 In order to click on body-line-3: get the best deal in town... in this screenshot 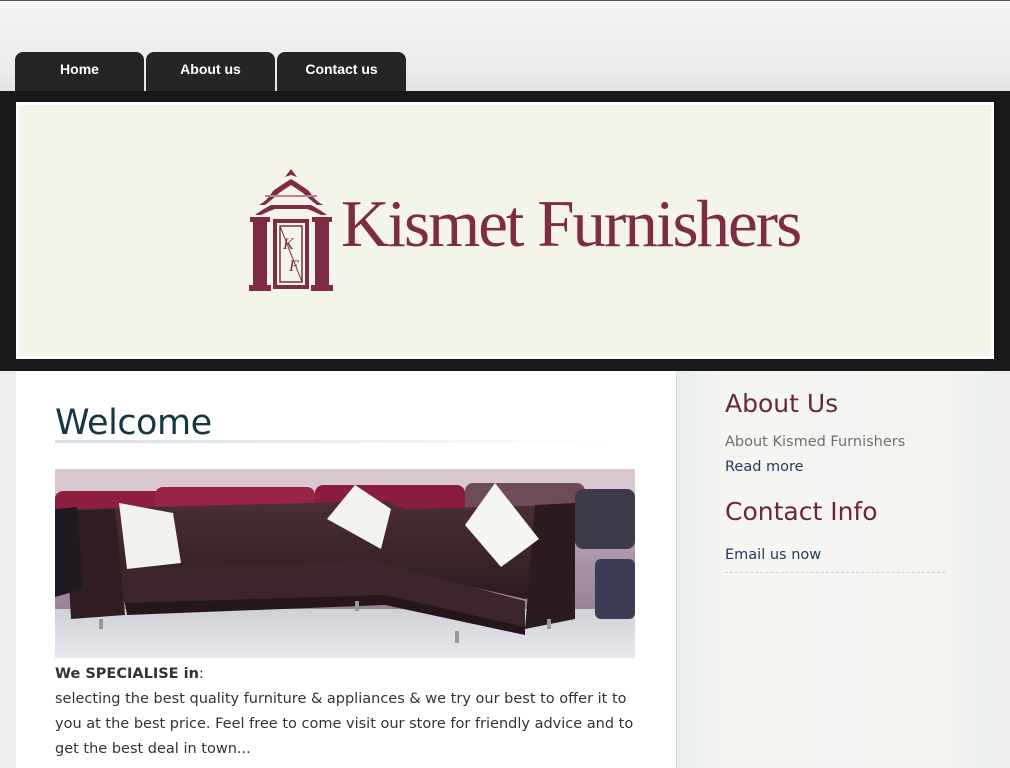, I will do `click(153, 749)`.